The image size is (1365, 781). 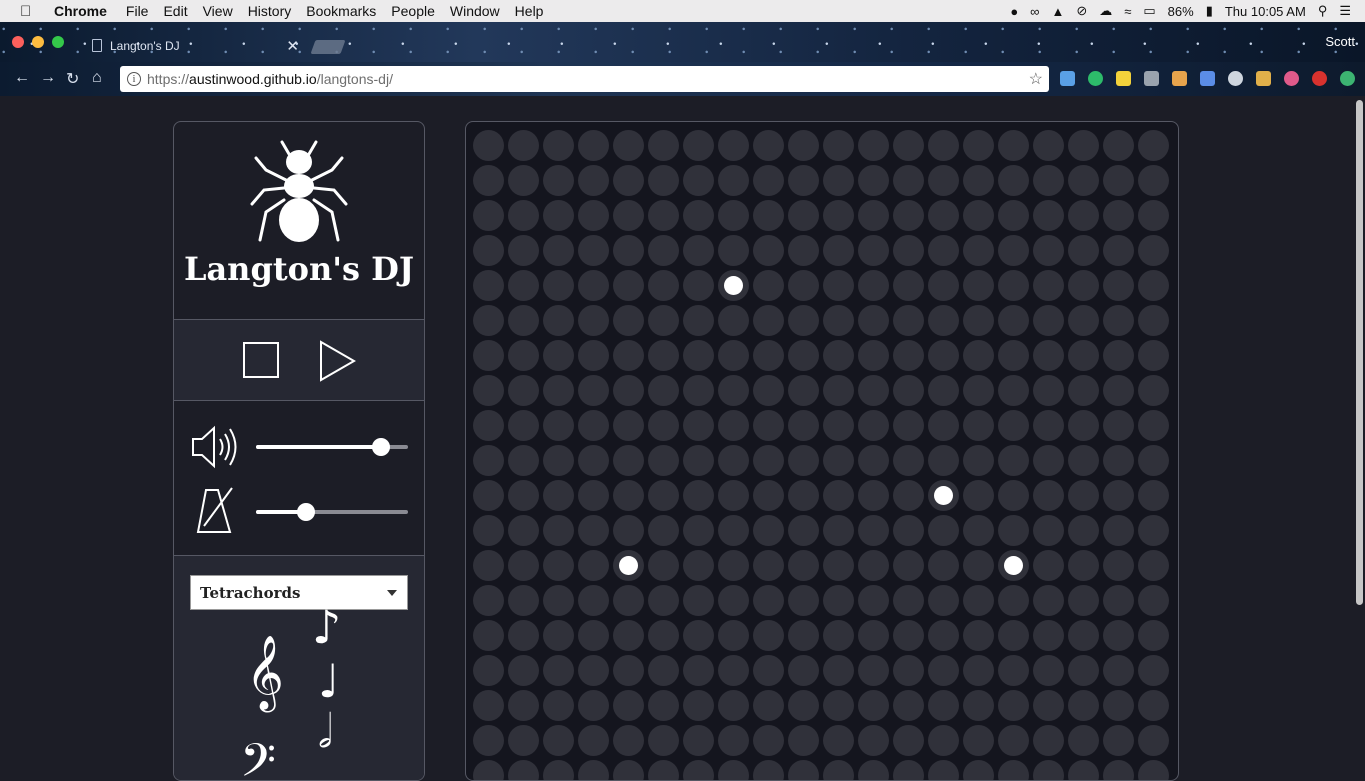 What do you see at coordinates (1345, 11) in the screenshot?
I see `notification-center-icon: ☰` at bounding box center [1345, 11].